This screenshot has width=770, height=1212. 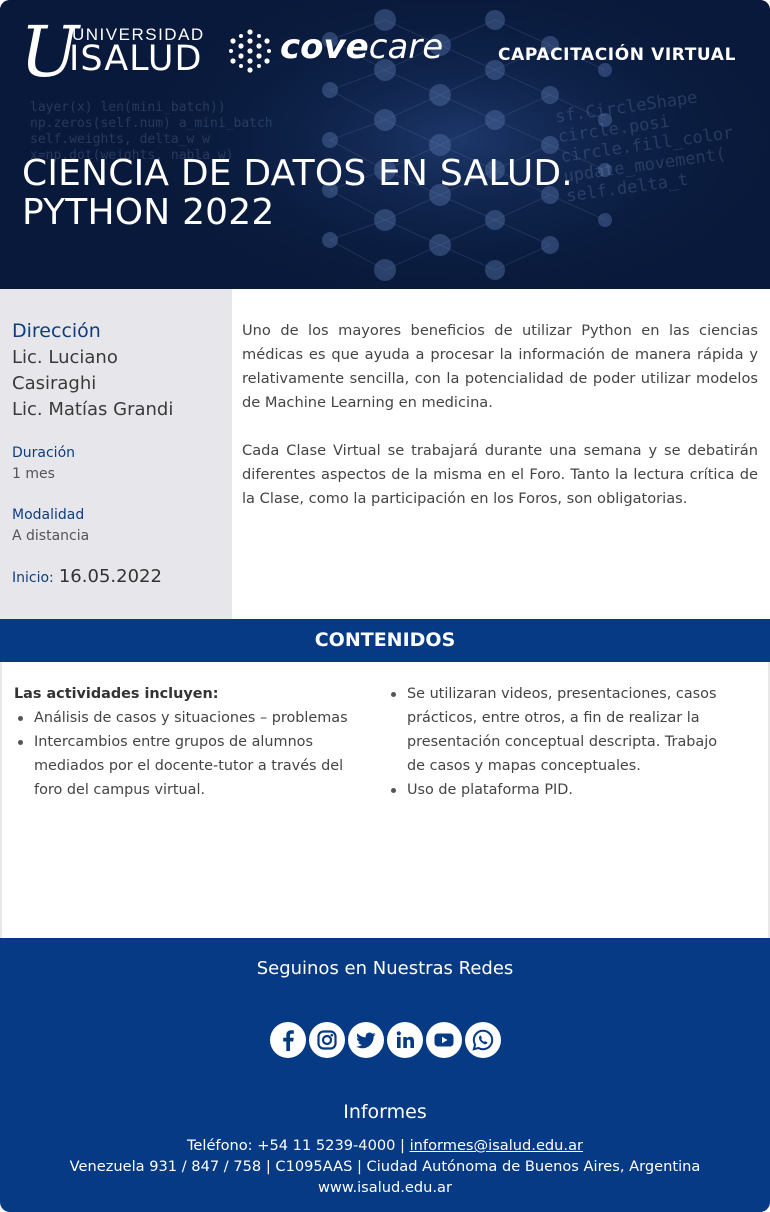 I want to click on page-title: CIENCIA DE DATOS EN SALUD. PYTHON 2022, so click(x=297, y=193).